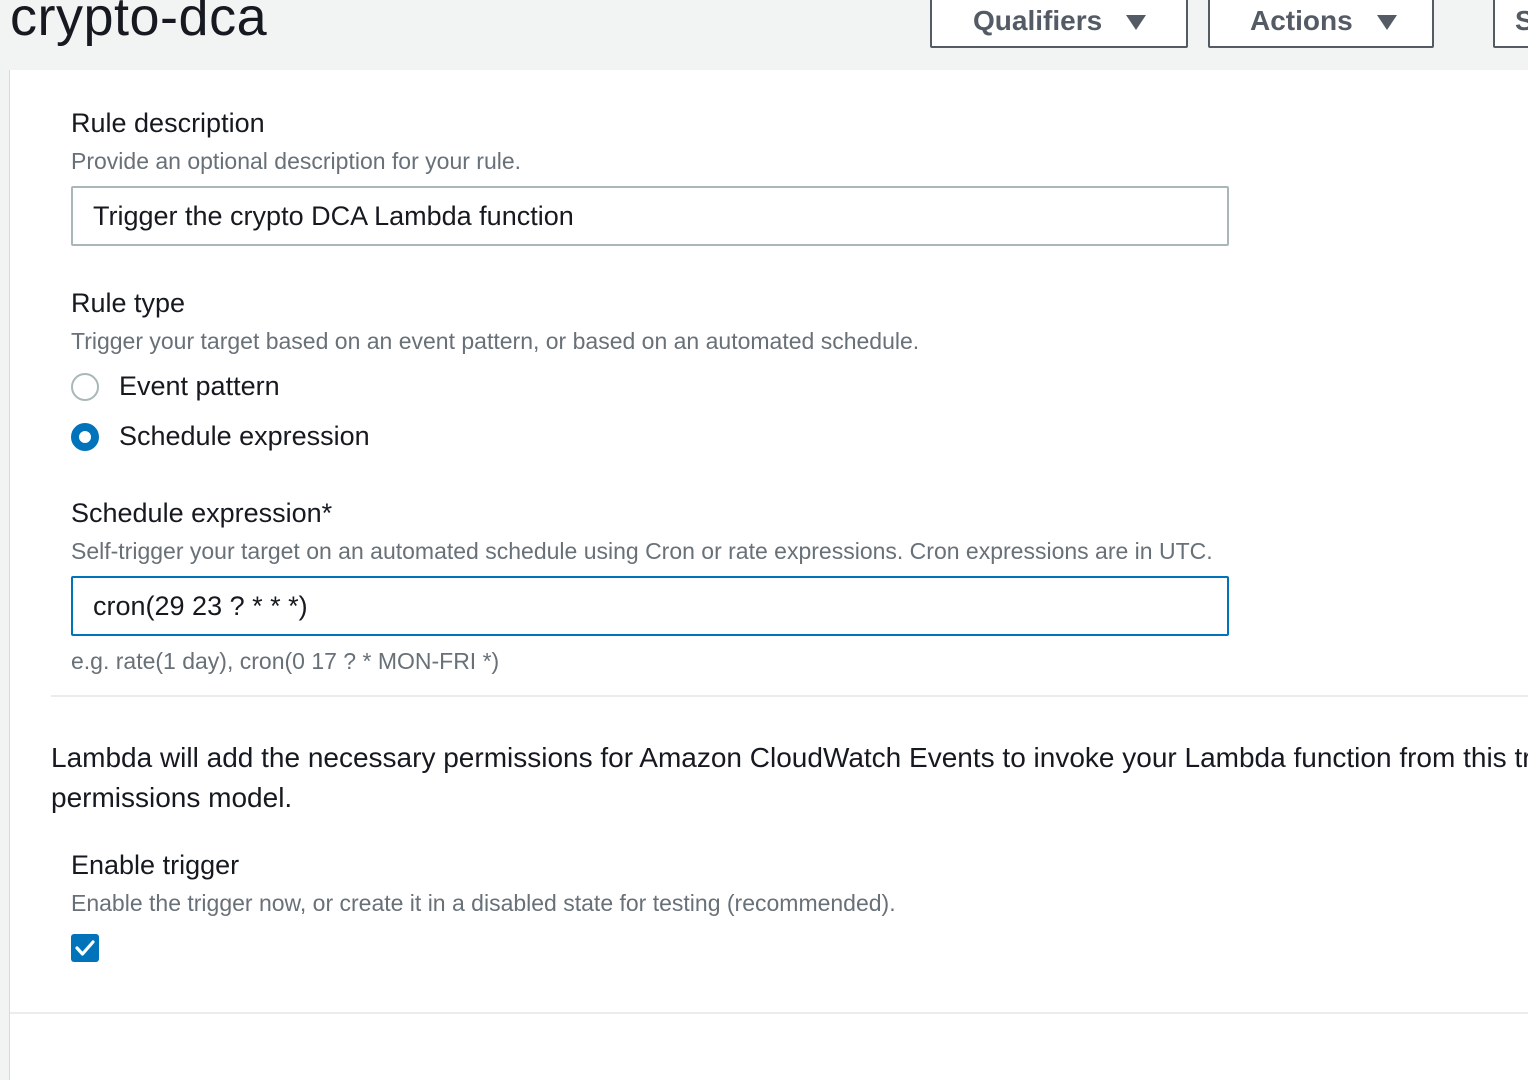 The width and height of the screenshot is (1528, 1080). I want to click on save-label: Save, so click(1521, 20).